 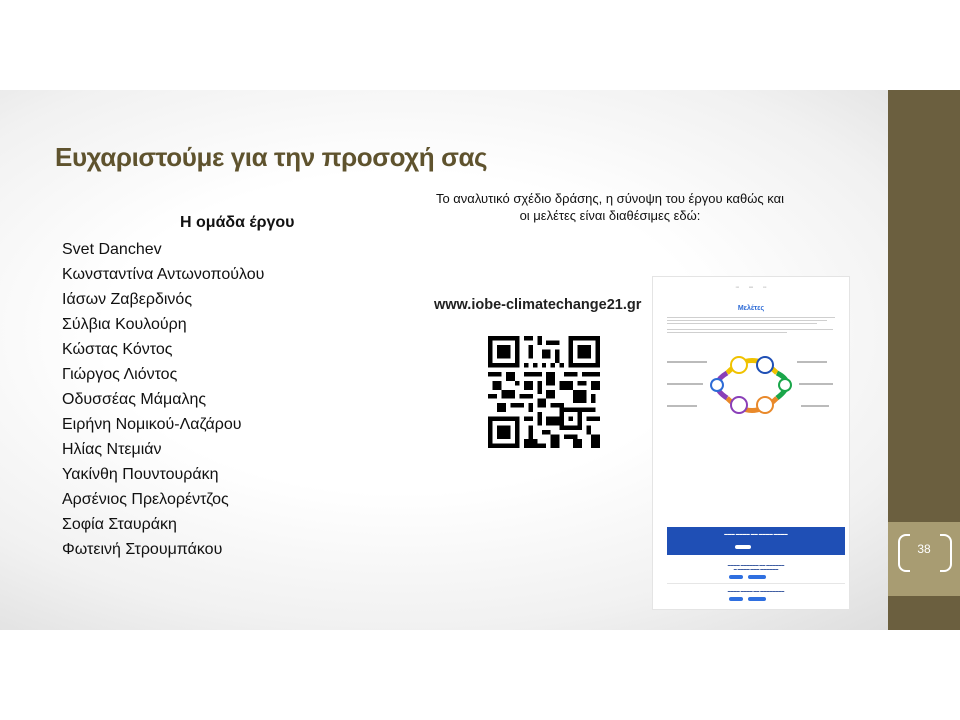 What do you see at coordinates (163, 274) in the screenshot?
I see `team-member: Κωνσταντίνα Αντωνοπούλου` at bounding box center [163, 274].